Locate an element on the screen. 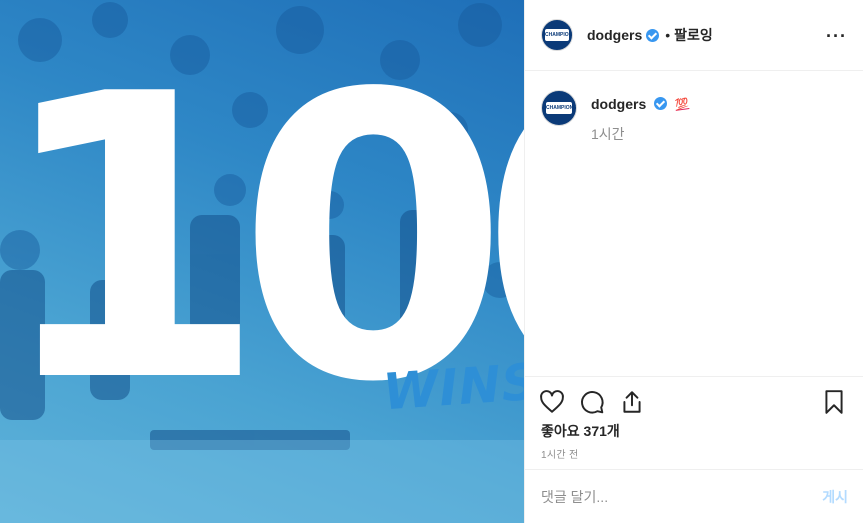 This screenshot has height=523, width=863. heart-icon is located at coordinates (552, 402).